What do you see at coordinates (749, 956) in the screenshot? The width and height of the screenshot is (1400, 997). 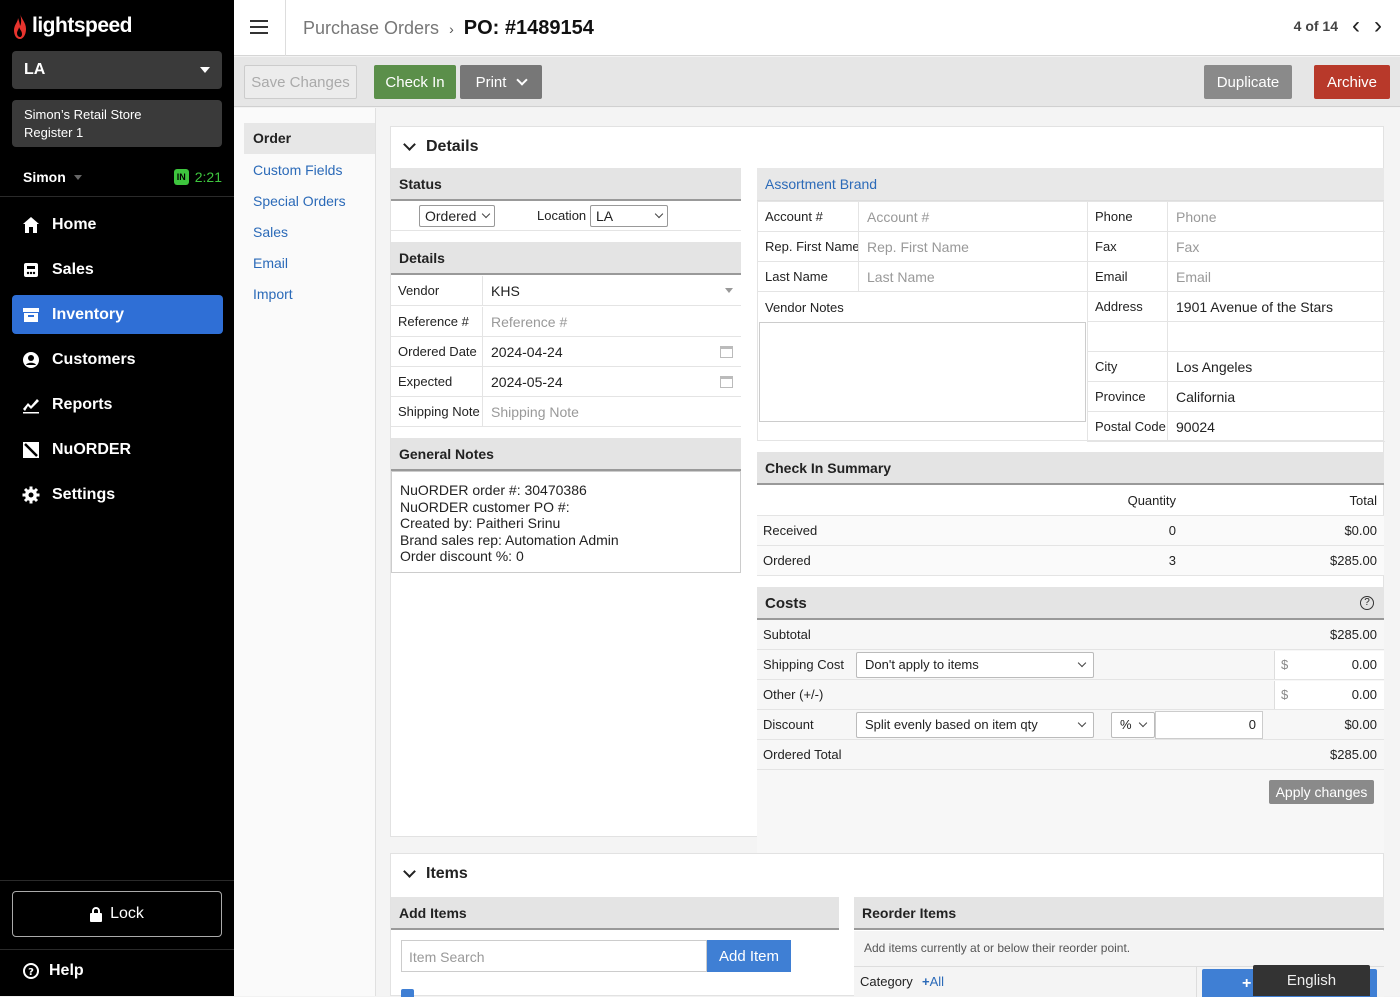 I see `add-item-button: Add Item` at bounding box center [749, 956].